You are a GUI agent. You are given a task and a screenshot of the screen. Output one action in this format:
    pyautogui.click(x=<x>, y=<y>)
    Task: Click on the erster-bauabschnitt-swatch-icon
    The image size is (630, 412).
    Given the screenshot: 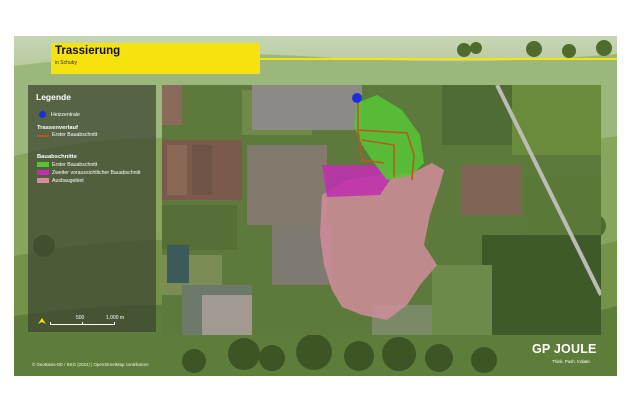 What is the action you would take?
    pyautogui.click(x=43, y=164)
    